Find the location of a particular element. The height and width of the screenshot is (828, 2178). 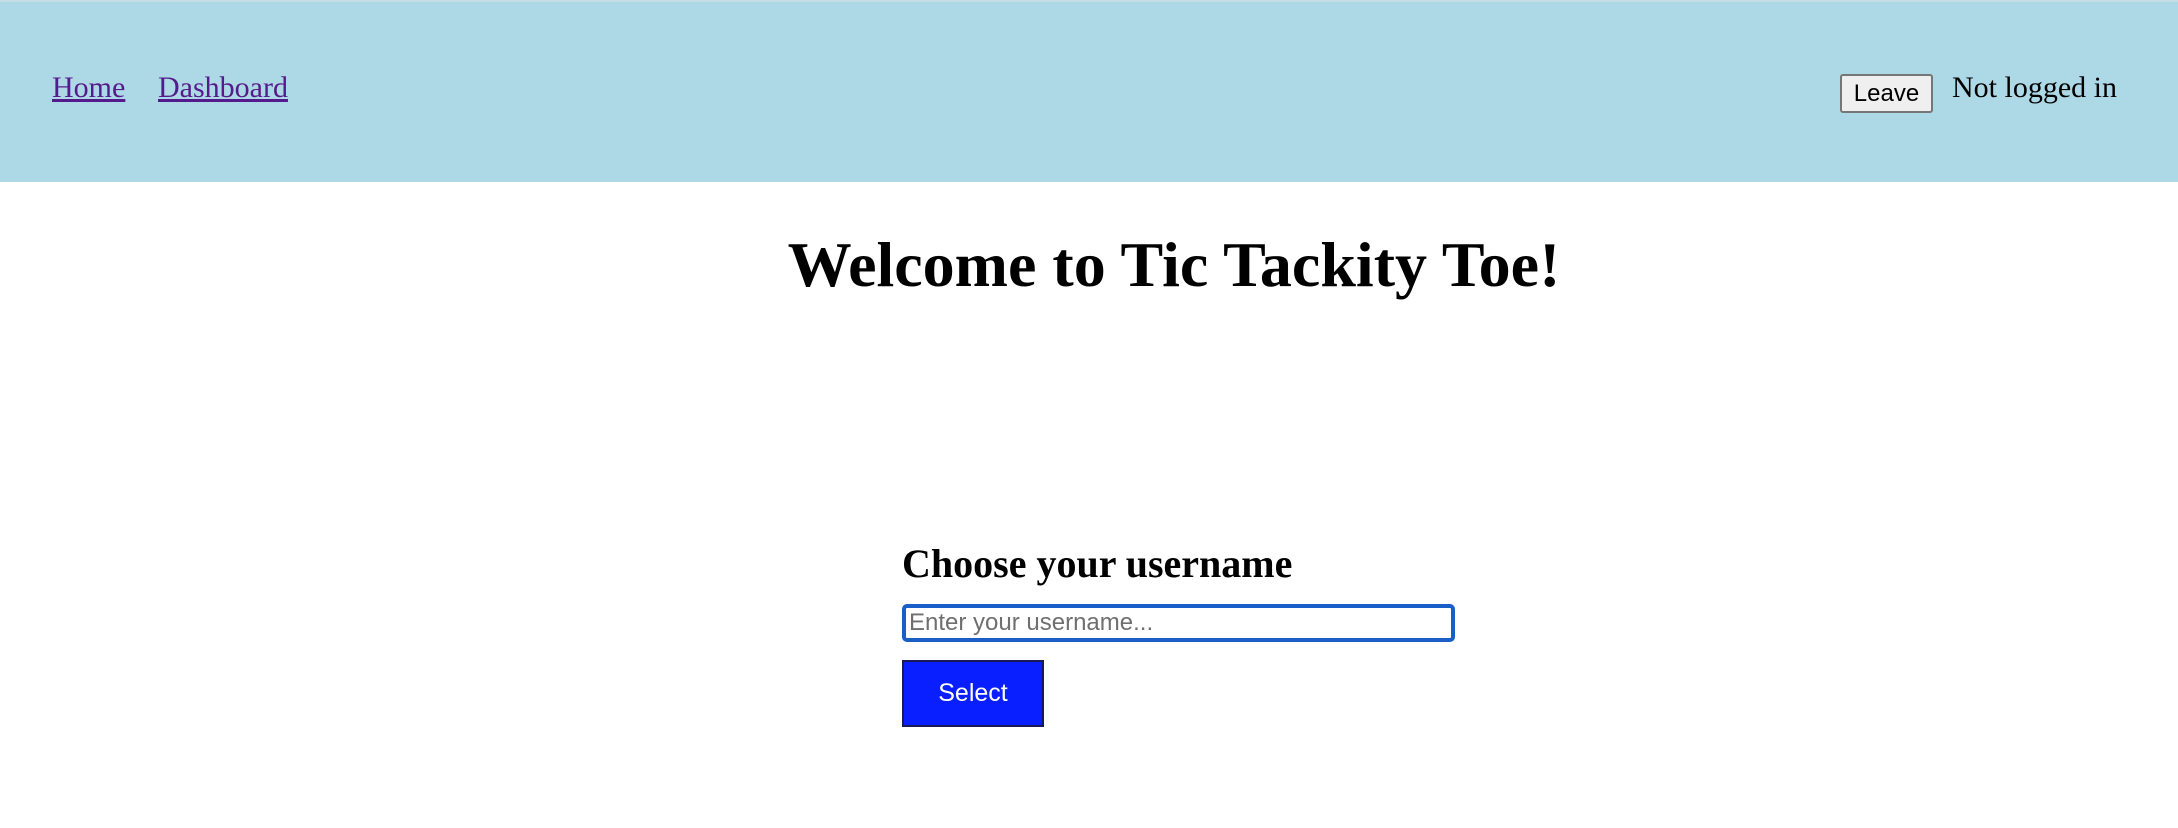

username-form: Choose your username Select is located at coordinates (1180, 632).